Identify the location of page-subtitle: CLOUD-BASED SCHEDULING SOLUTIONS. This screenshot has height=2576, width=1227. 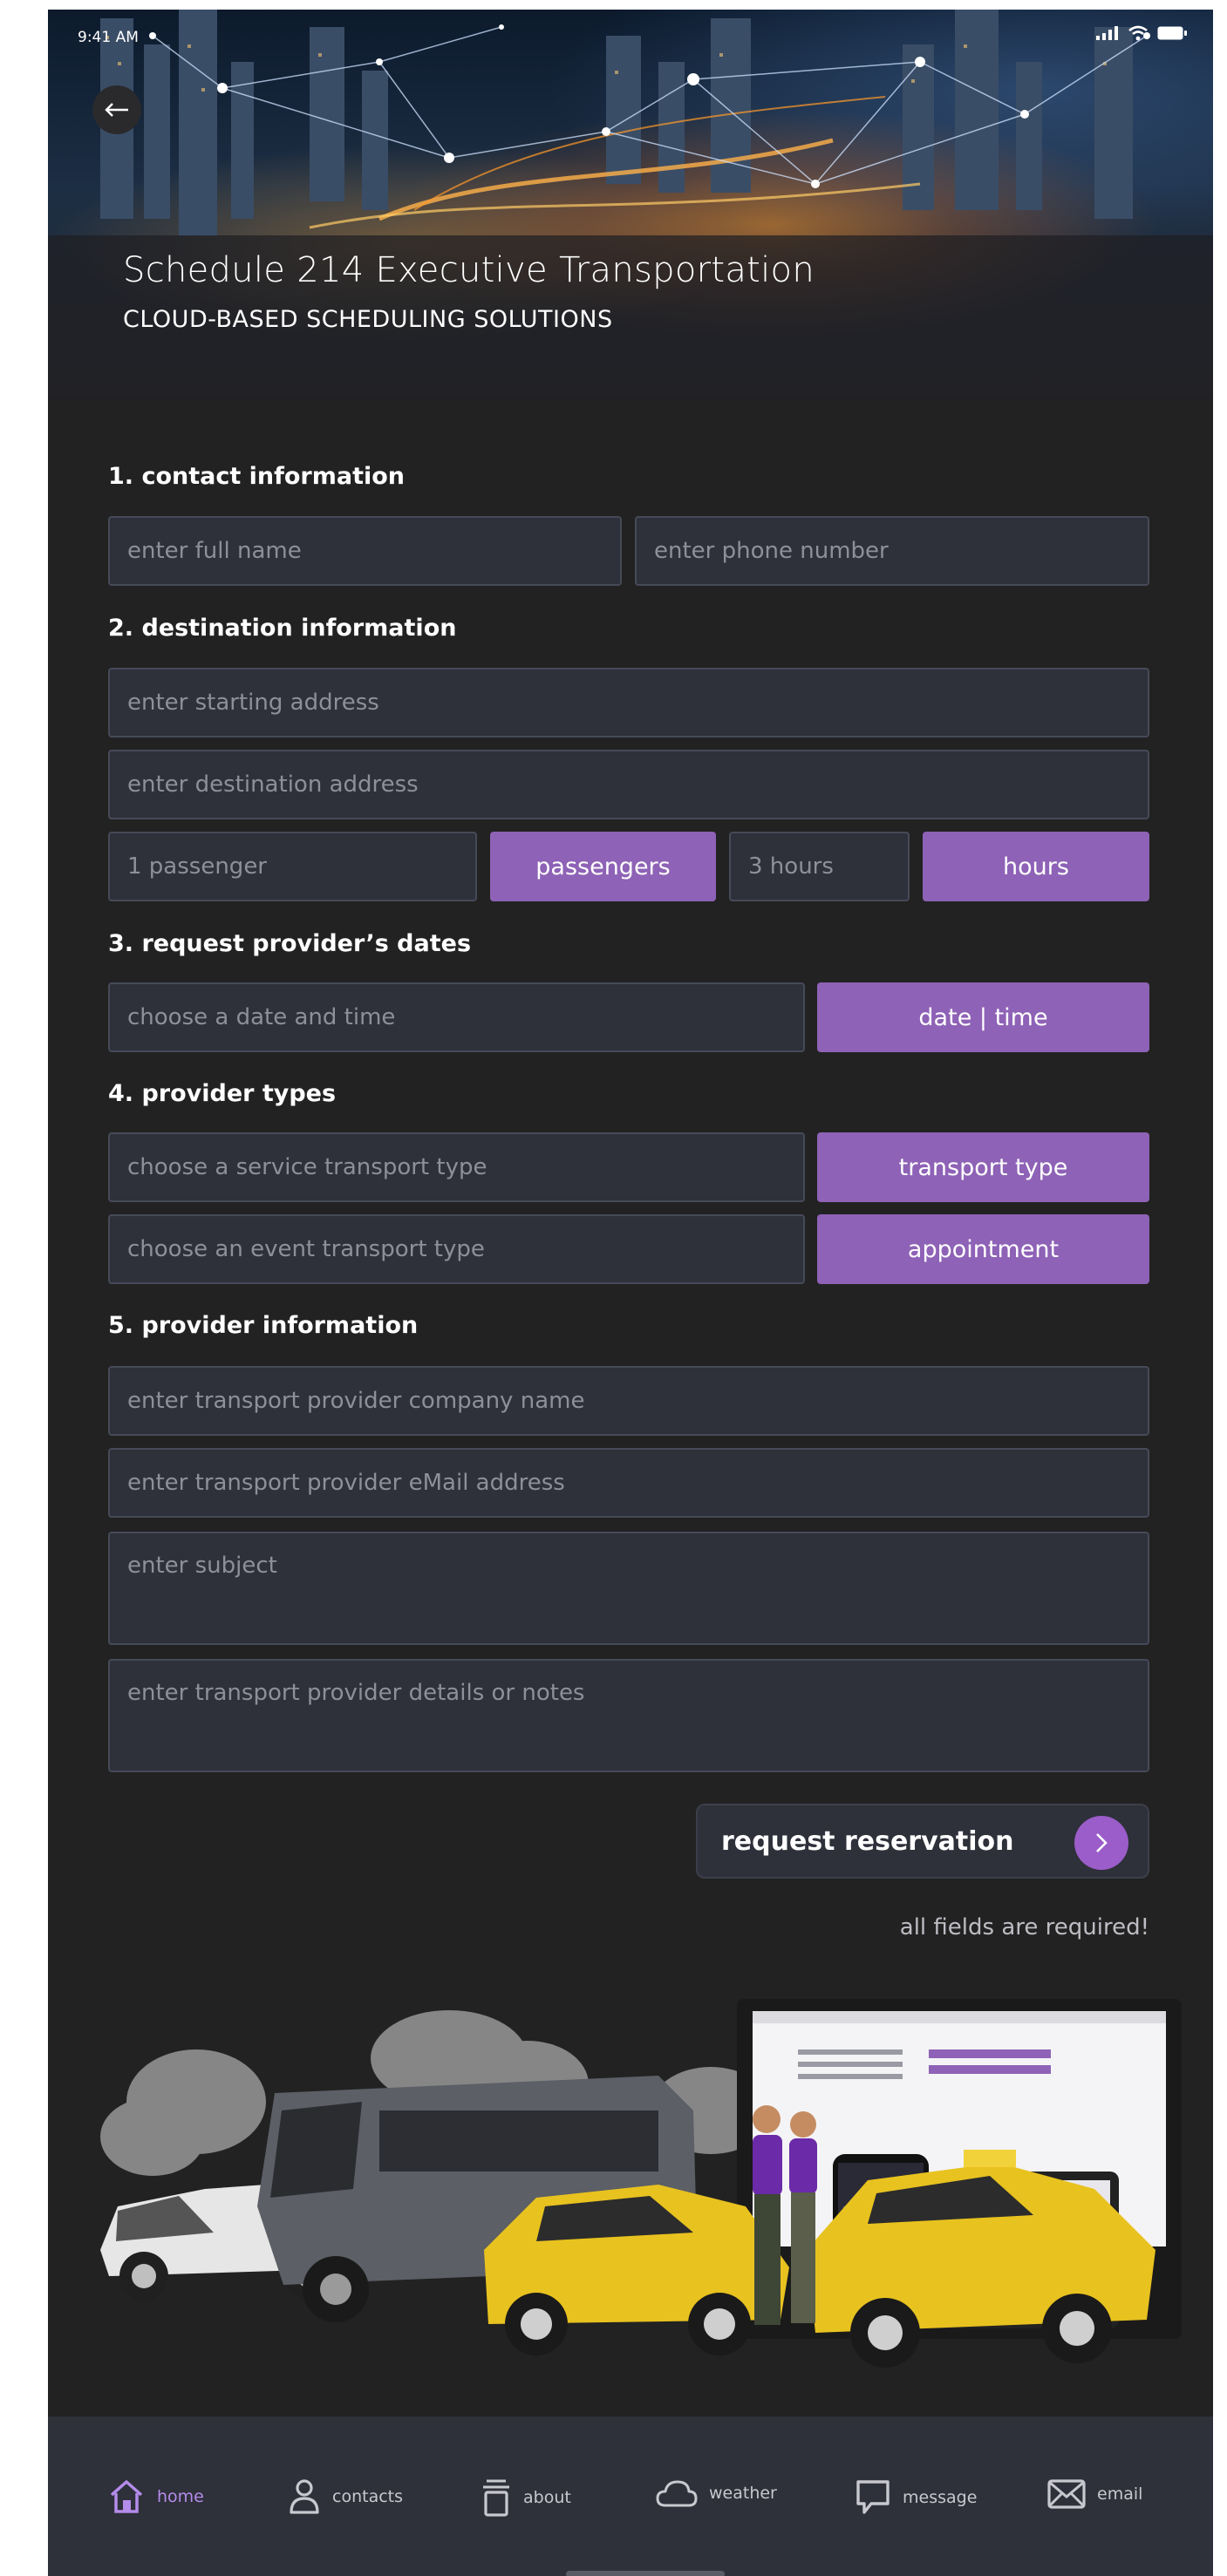
(368, 320).